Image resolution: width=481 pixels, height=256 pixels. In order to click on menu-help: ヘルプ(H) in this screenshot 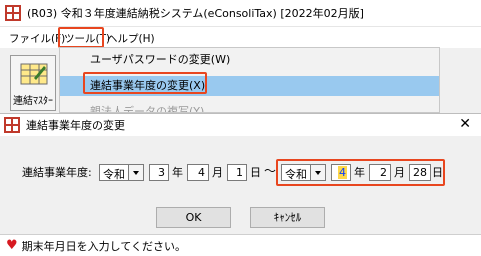, I will do `click(131, 38)`.